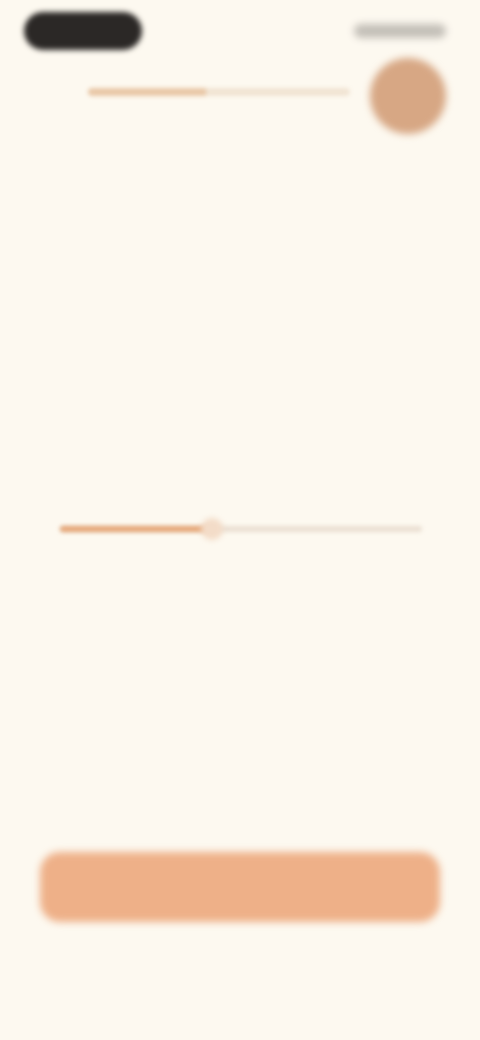 Image resolution: width=480 pixels, height=1040 pixels. Describe the element at coordinates (408, 96) in the screenshot. I see `avatar` at that location.